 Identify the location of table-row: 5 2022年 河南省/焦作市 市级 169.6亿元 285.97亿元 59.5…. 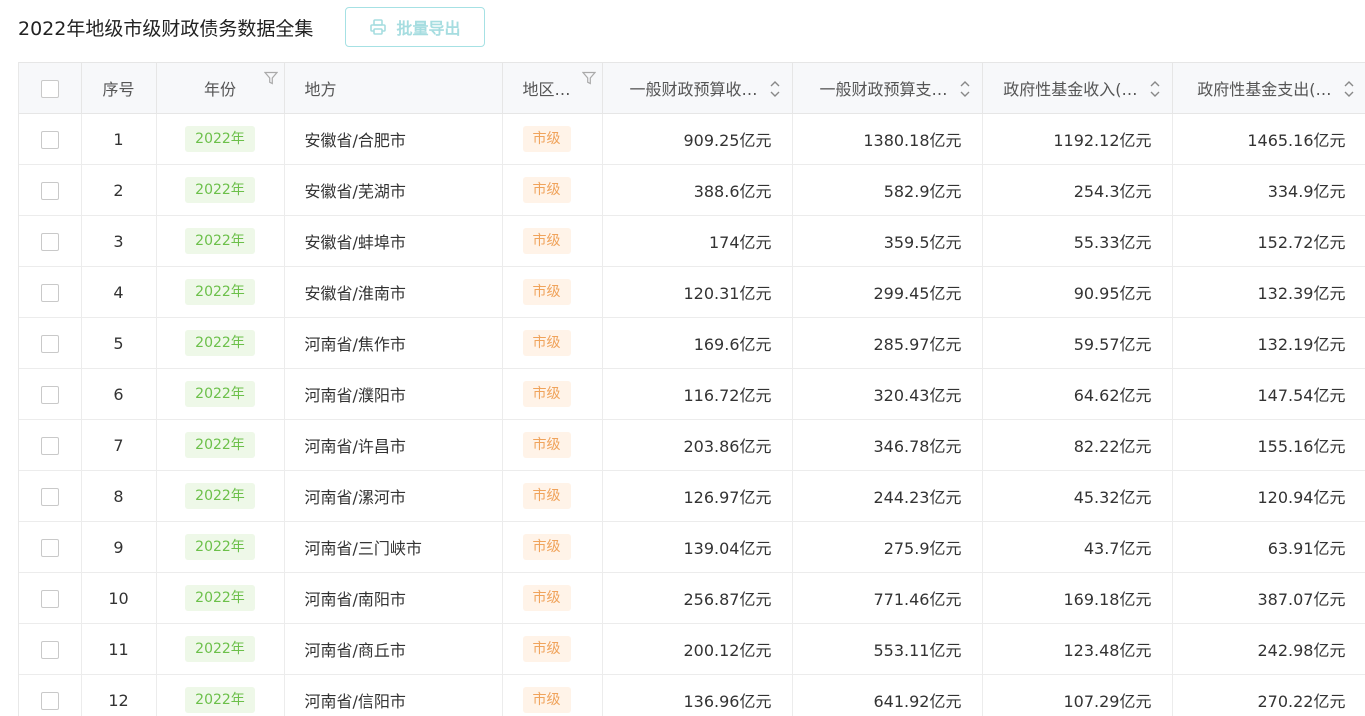
(692, 343).